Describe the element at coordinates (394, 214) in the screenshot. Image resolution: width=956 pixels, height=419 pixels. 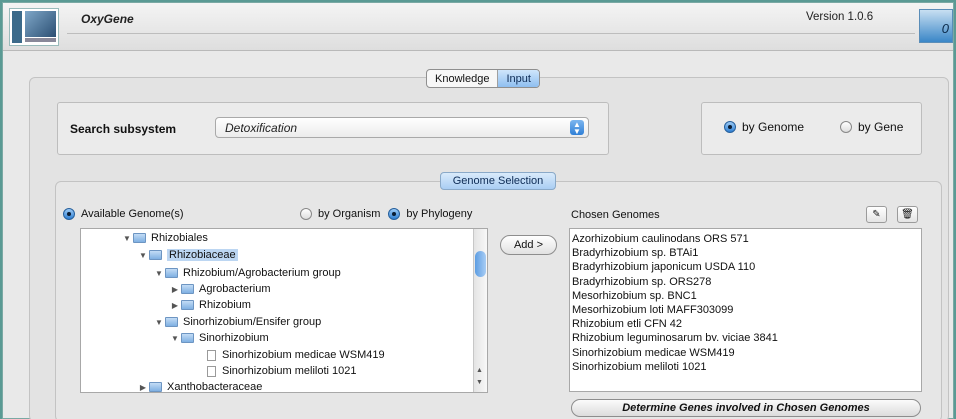
I see `radio-by-phylogeny` at that location.